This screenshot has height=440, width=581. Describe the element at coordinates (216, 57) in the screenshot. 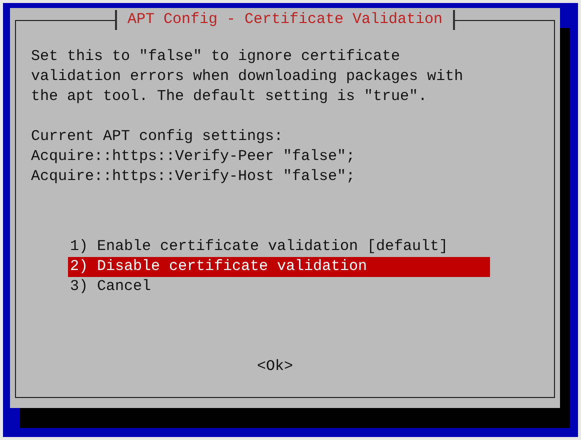

I see `description-line: Set this to "false" to ignore certificate` at that location.